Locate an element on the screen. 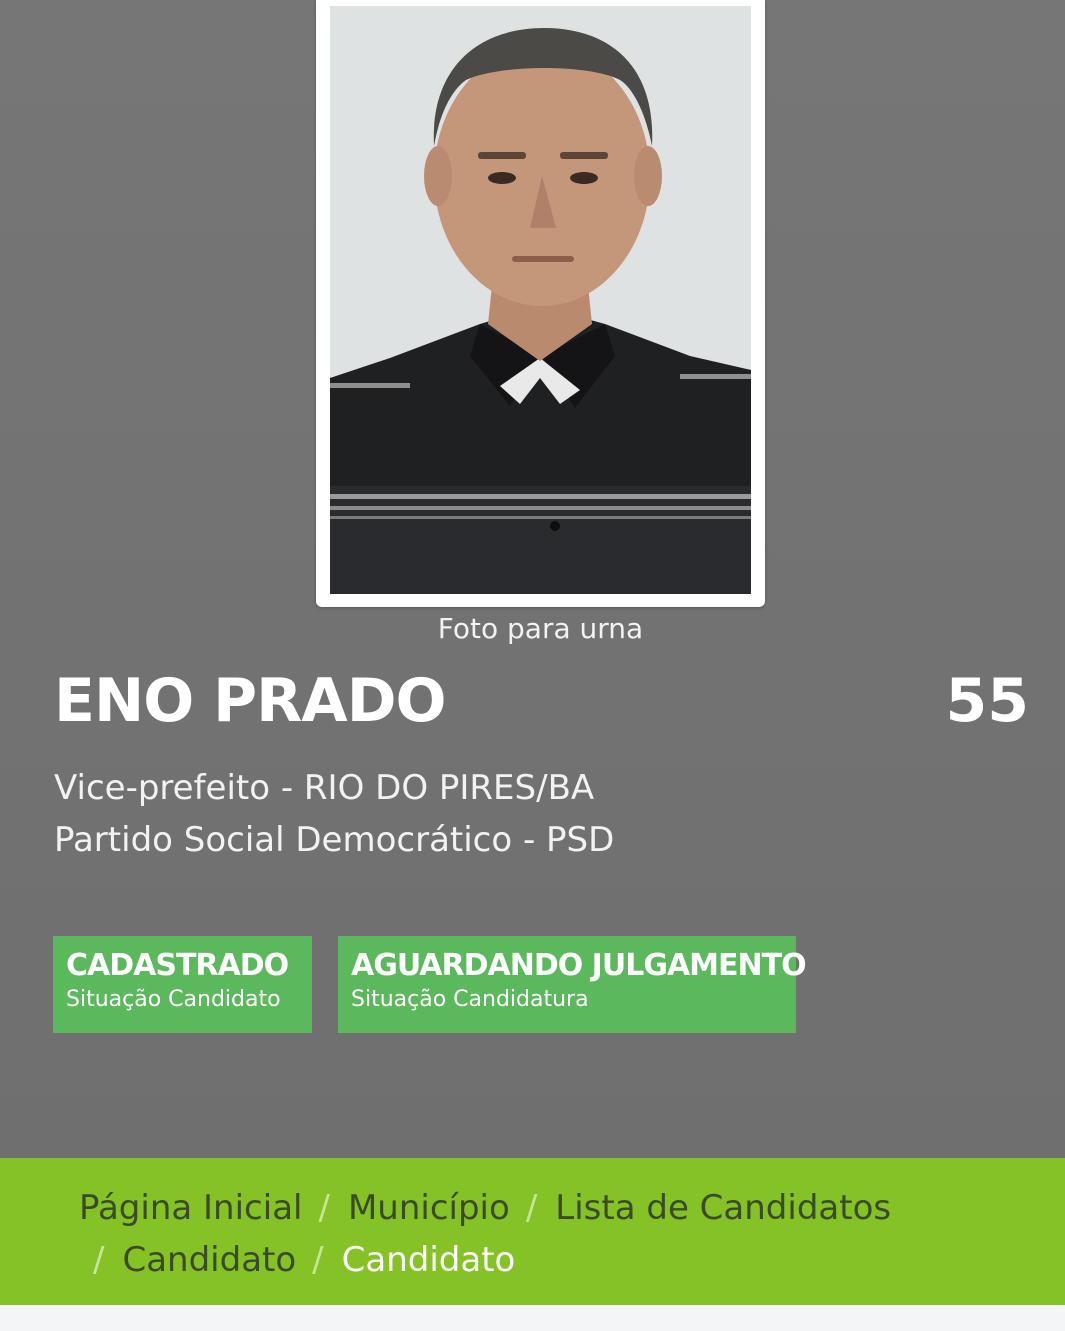  breadcrumb-home-link: Página Inicial is located at coordinates (190, 1208).